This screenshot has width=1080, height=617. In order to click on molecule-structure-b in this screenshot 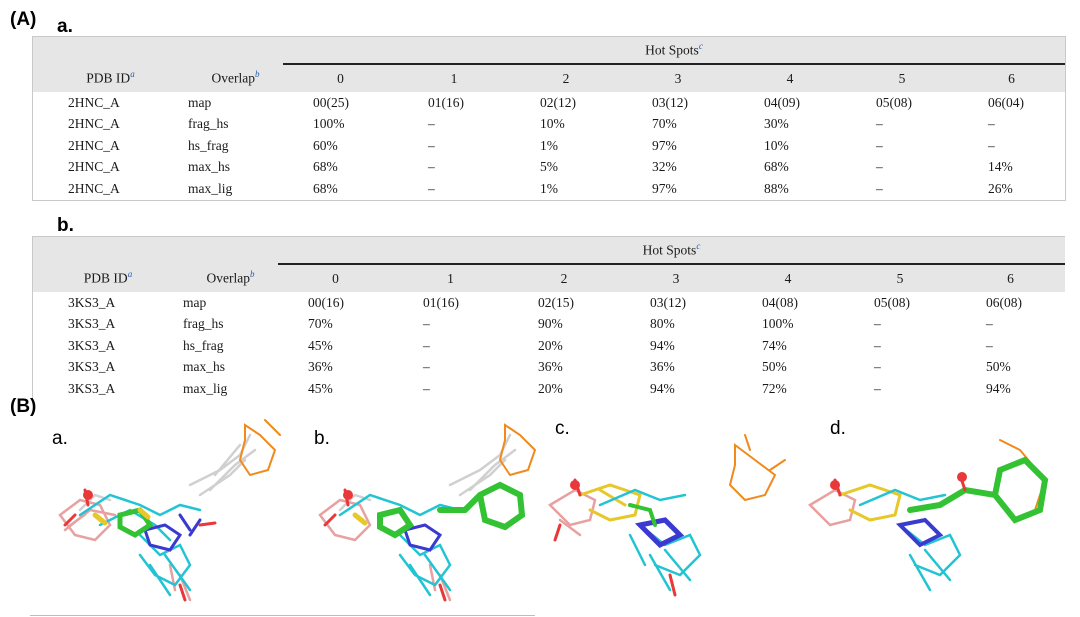, I will do `click(427, 512)`.